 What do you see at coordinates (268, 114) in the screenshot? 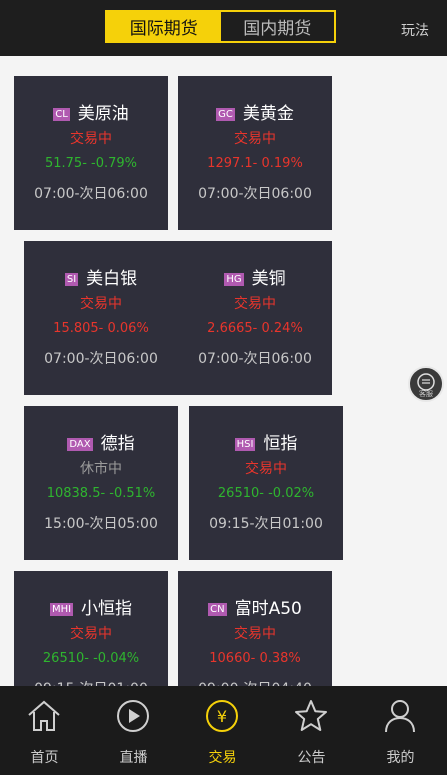
I see `product-name: 美黄金` at bounding box center [268, 114].